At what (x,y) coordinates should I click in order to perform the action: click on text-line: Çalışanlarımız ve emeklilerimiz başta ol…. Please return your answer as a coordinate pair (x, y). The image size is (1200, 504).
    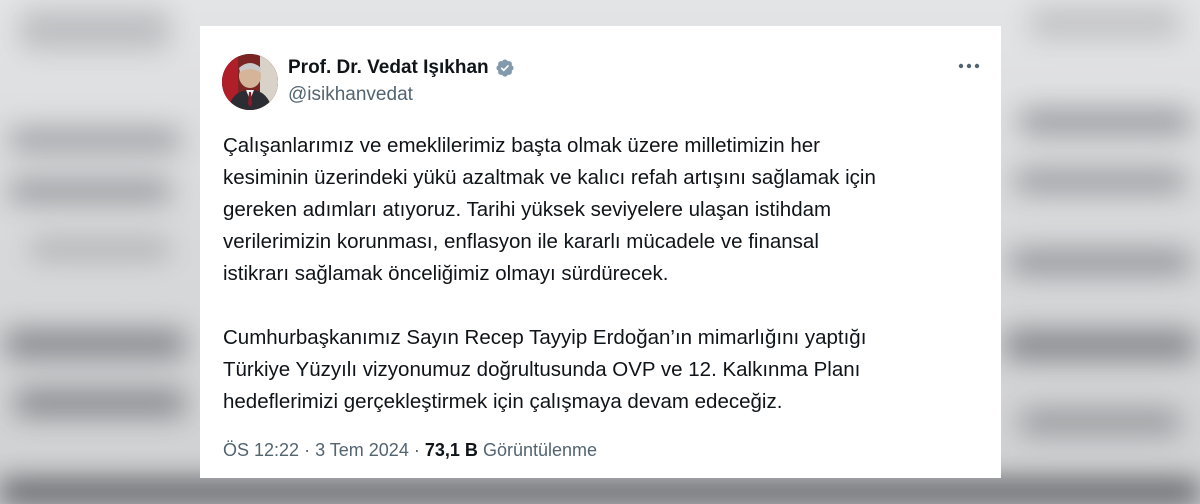
    Looking at the image, I should click on (521, 145).